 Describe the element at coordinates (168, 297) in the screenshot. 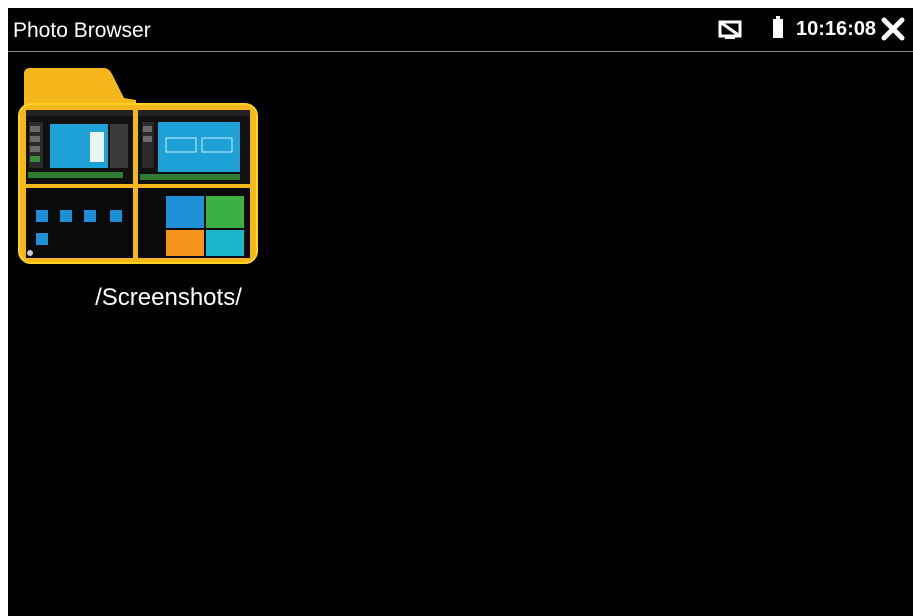

I see `folder-label: /Screenshots/` at that location.